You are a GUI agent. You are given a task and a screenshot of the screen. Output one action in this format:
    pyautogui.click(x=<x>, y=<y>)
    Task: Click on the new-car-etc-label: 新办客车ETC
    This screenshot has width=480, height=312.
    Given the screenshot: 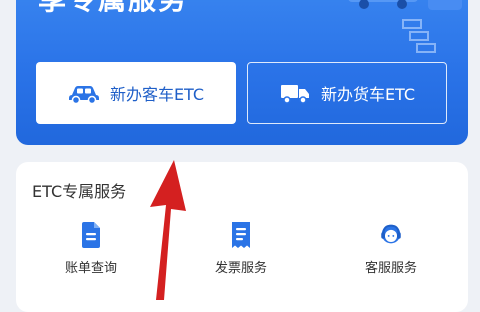 What is the action you would take?
    pyautogui.click(x=157, y=94)
    